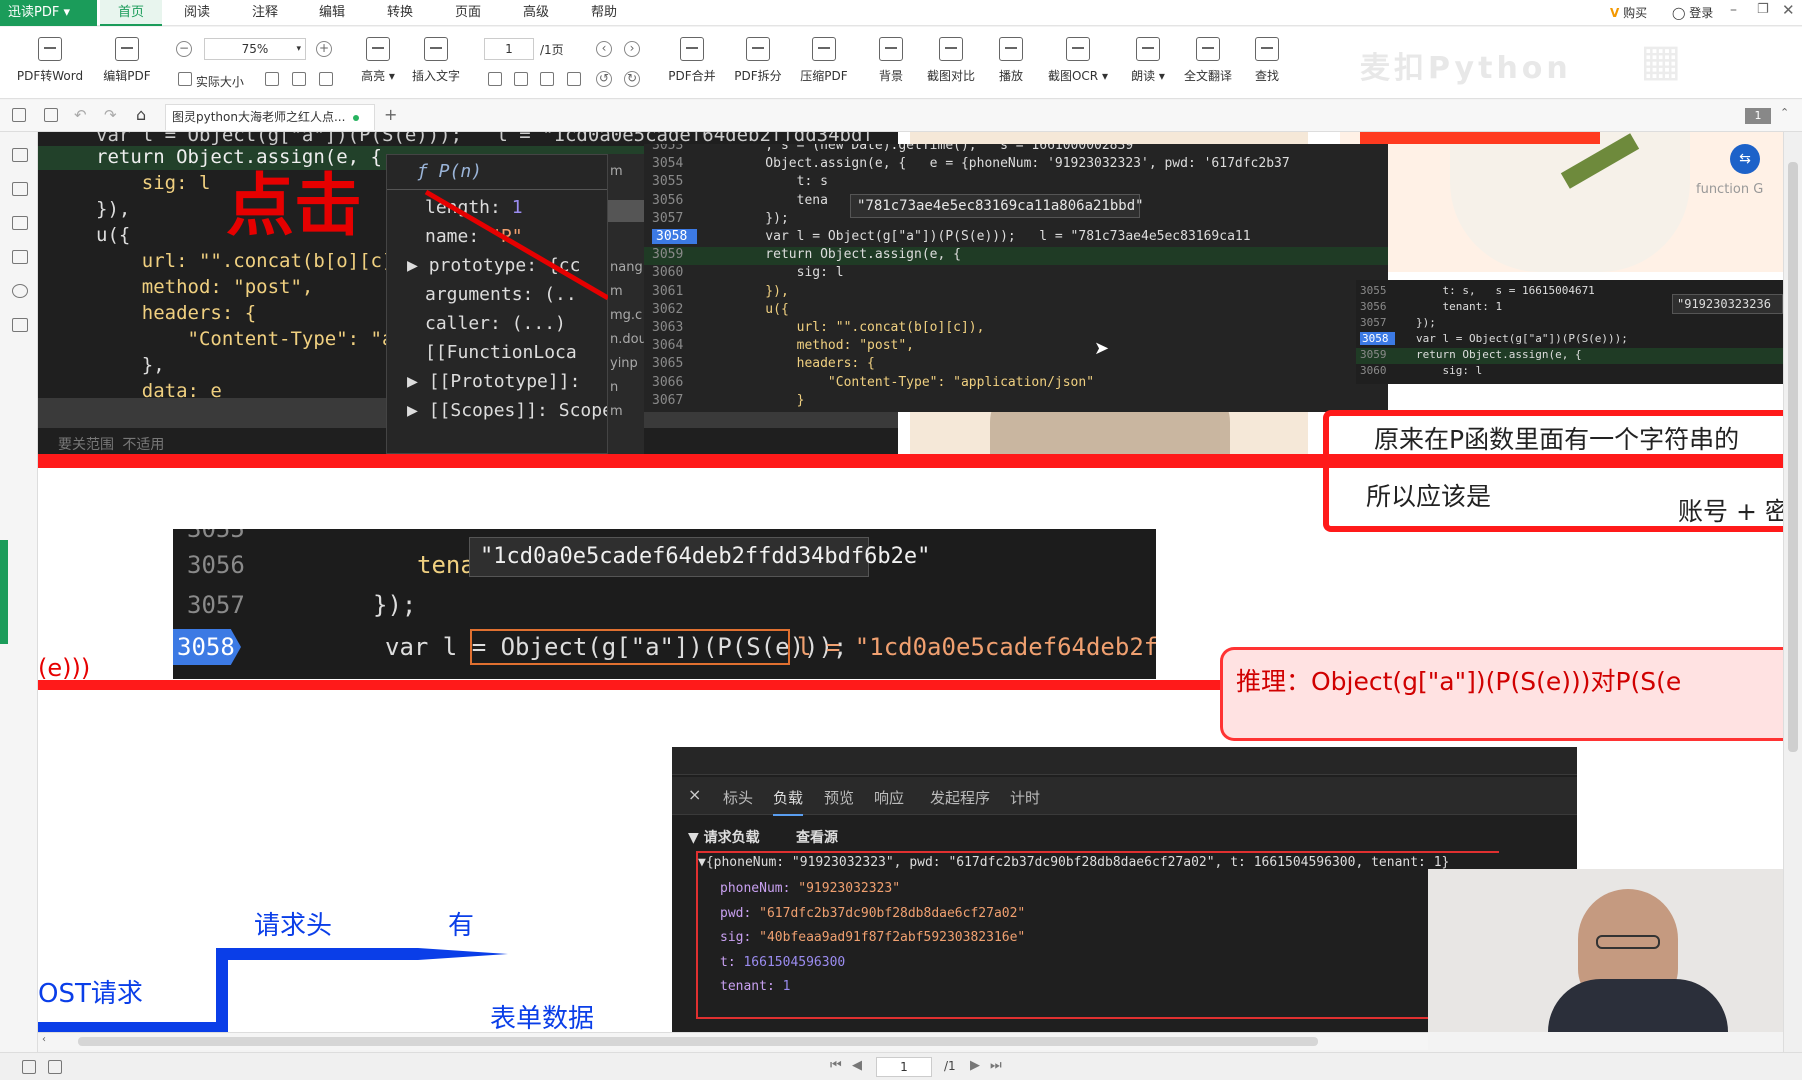  I want to click on screenshot-ocr-button: 截图OCR ▾, so click(1078, 60).